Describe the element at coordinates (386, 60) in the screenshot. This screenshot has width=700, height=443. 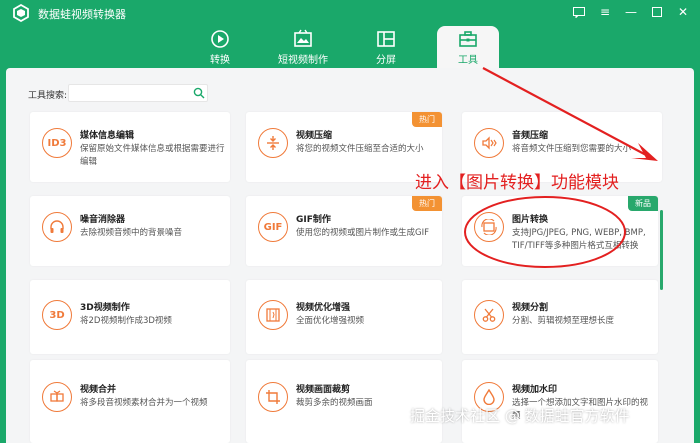
I see `tab-label: 分屏` at that location.